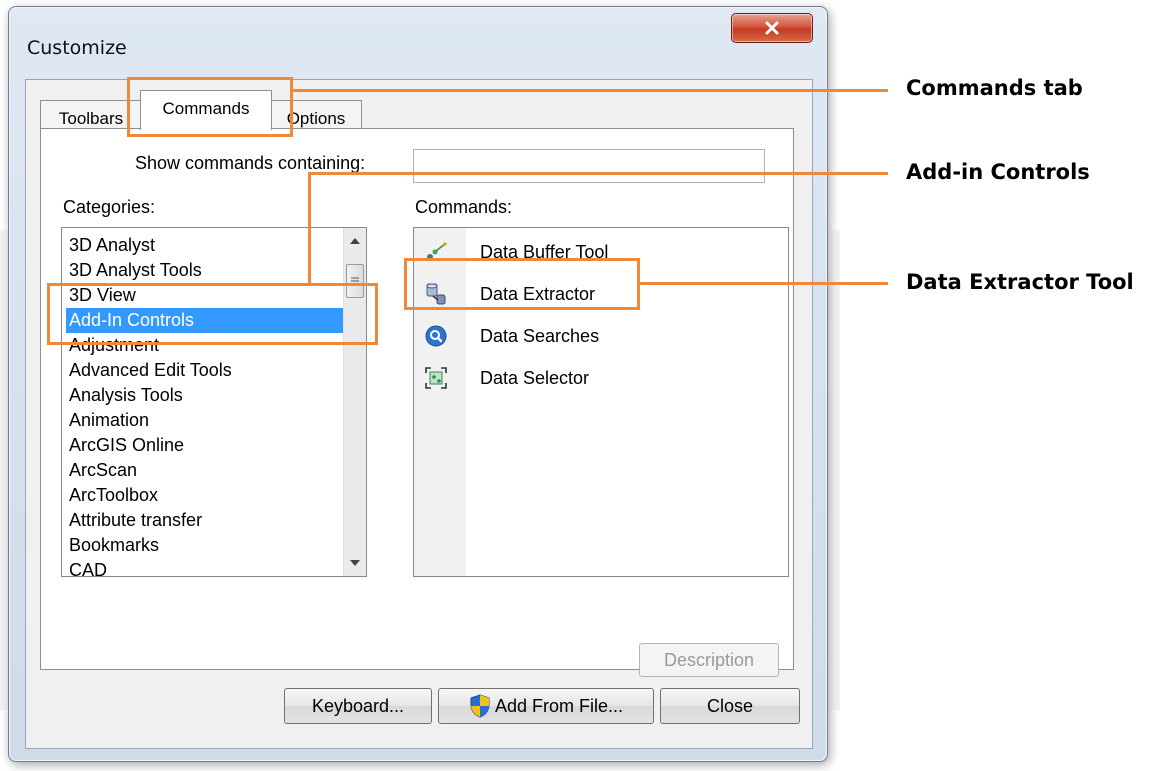 The height and width of the screenshot is (771, 1165). What do you see at coordinates (77, 48) in the screenshot?
I see `window-title: Customize` at bounding box center [77, 48].